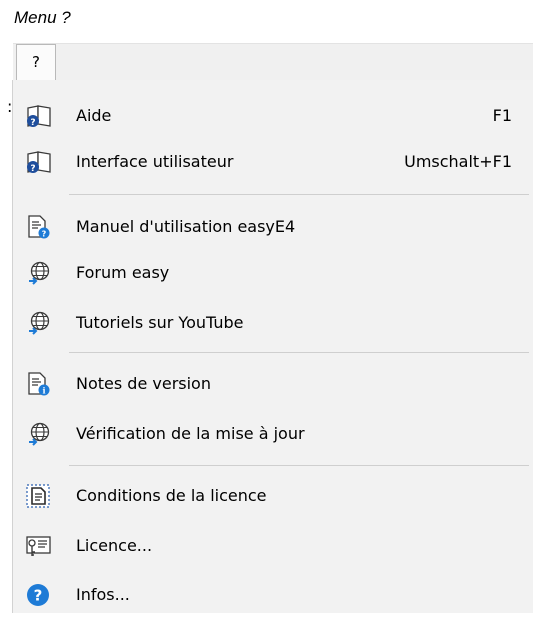 This screenshot has width=533, height=621. I want to click on menu-item-label: Conditions de la licence, so click(171, 495).